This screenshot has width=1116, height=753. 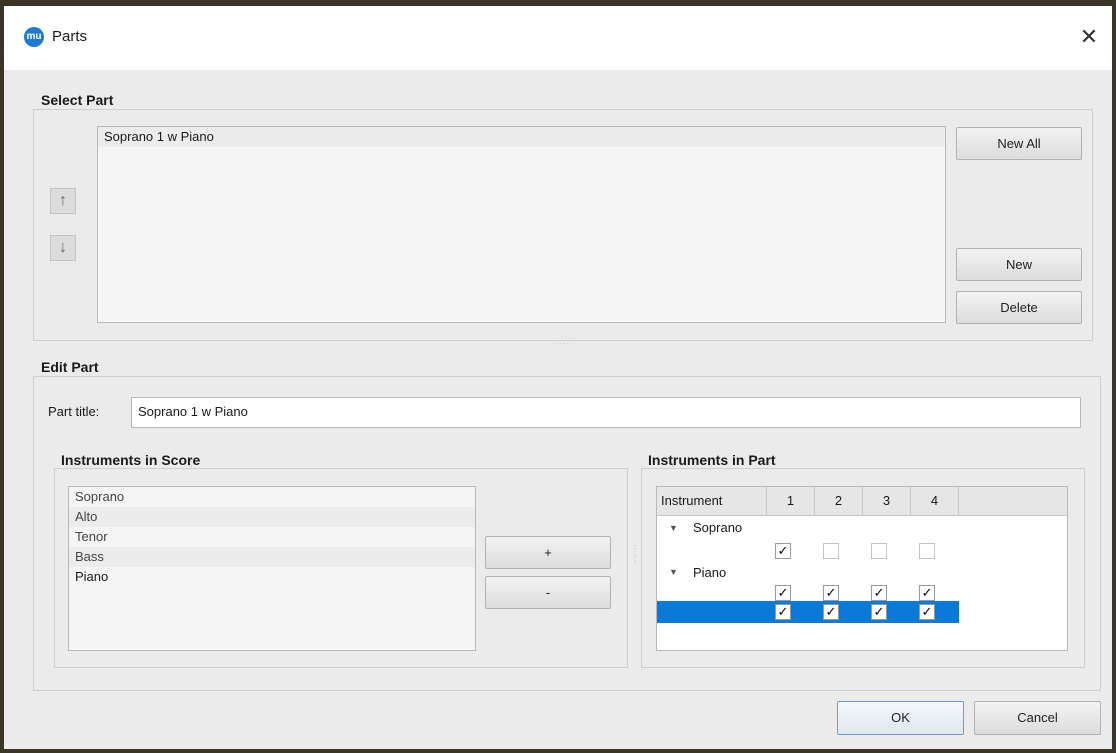 What do you see at coordinates (808, 612) in the screenshot?
I see `selected-stave-row` at bounding box center [808, 612].